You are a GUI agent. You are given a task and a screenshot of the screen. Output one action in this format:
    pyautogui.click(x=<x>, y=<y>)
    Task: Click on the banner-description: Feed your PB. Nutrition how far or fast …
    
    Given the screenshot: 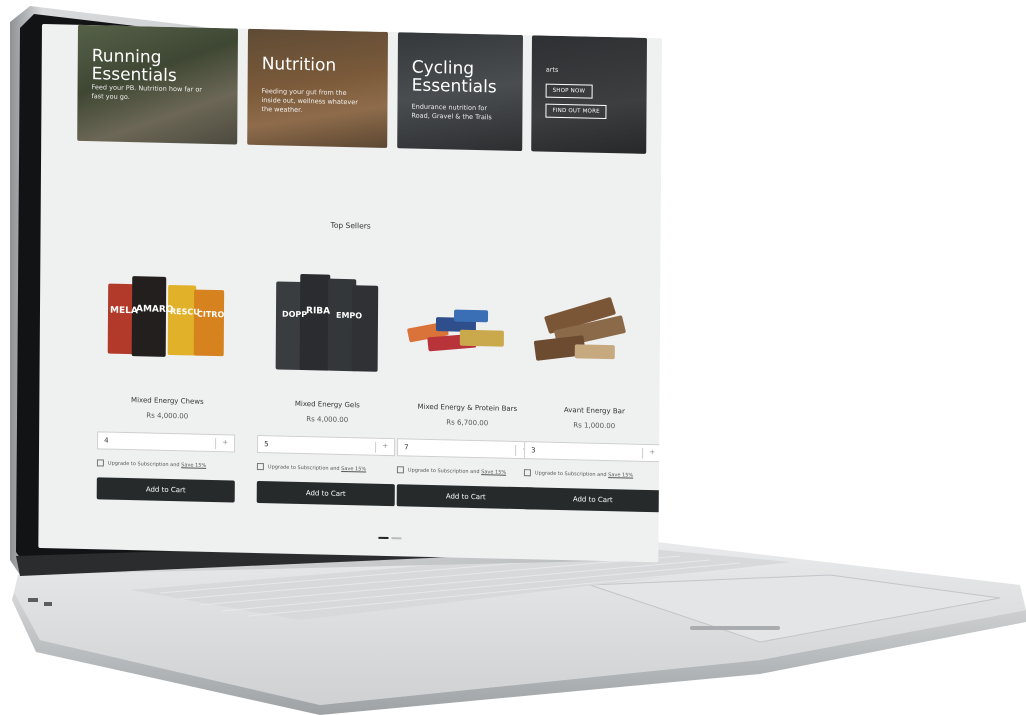 What is the action you would take?
    pyautogui.click(x=147, y=92)
    